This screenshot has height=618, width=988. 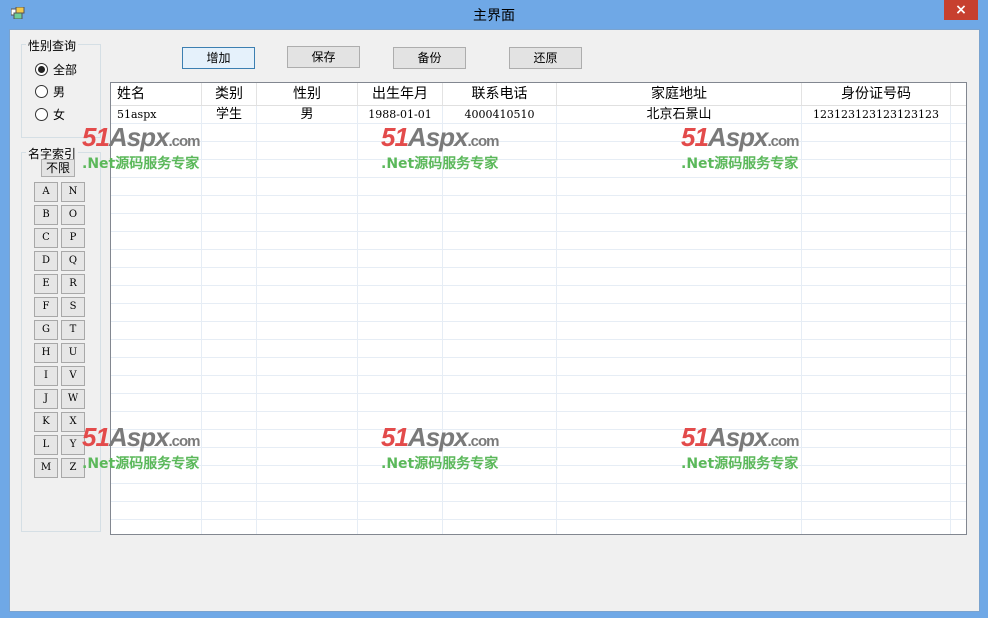 I want to click on letter-button-i: I, so click(x=46, y=376).